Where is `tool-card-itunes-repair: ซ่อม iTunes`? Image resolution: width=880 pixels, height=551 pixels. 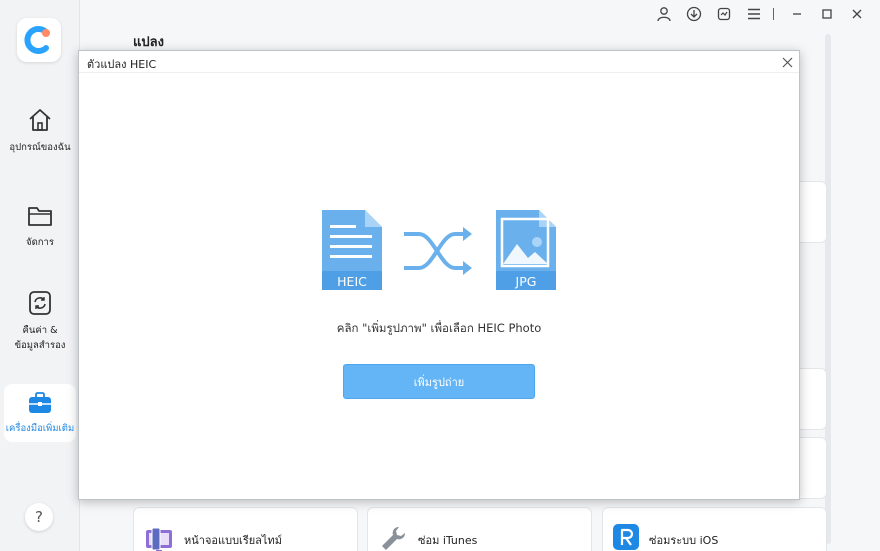 tool-card-itunes-repair: ซ่อม iTunes is located at coordinates (479, 529).